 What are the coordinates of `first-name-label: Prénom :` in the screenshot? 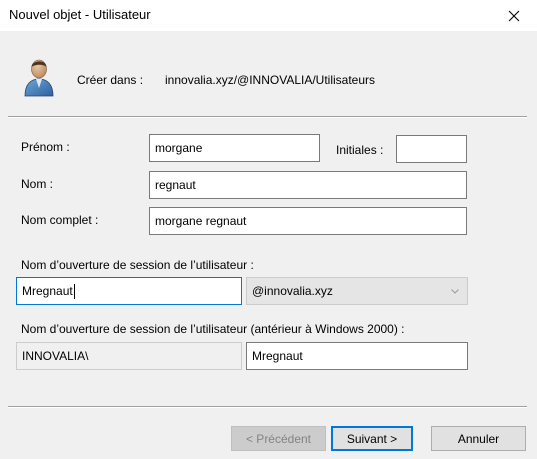 It's located at (45, 147).